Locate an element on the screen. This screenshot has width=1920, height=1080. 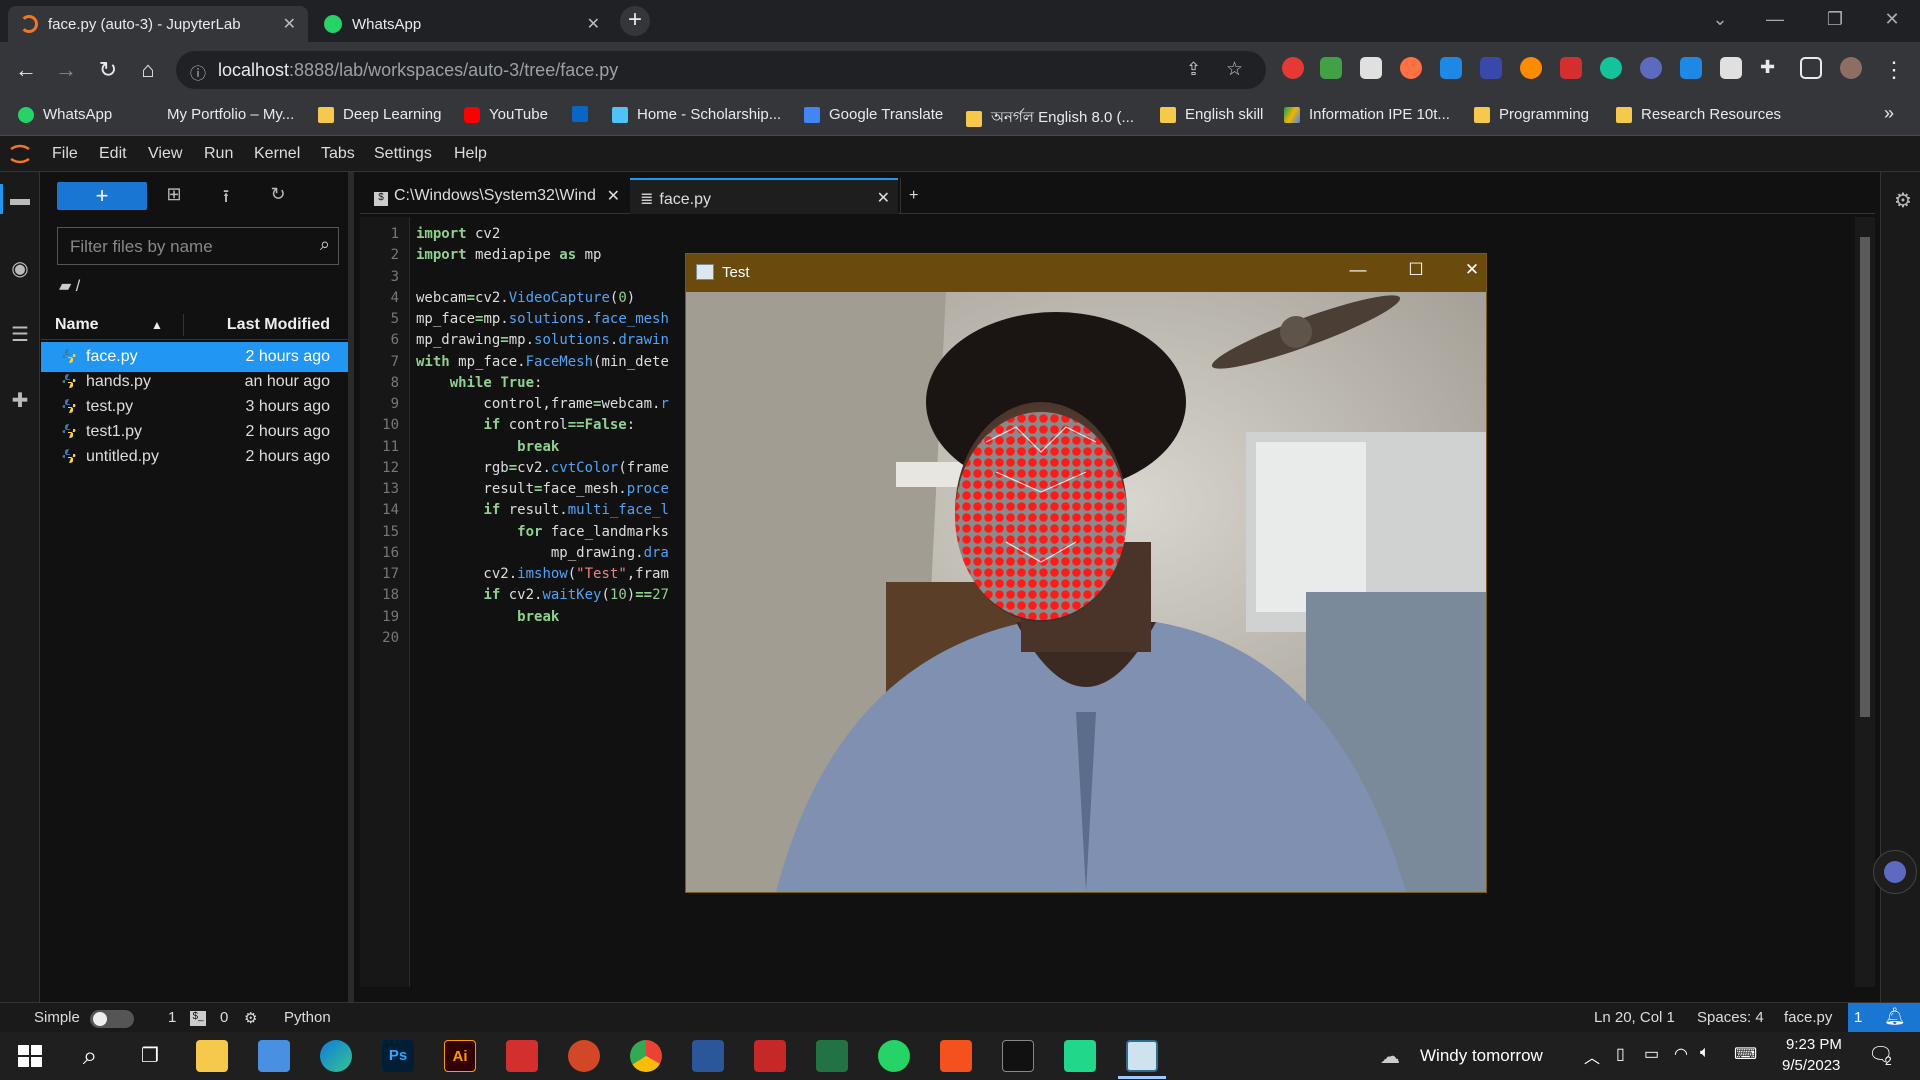
menu-kernel: Kernel is located at coordinates (277, 154).